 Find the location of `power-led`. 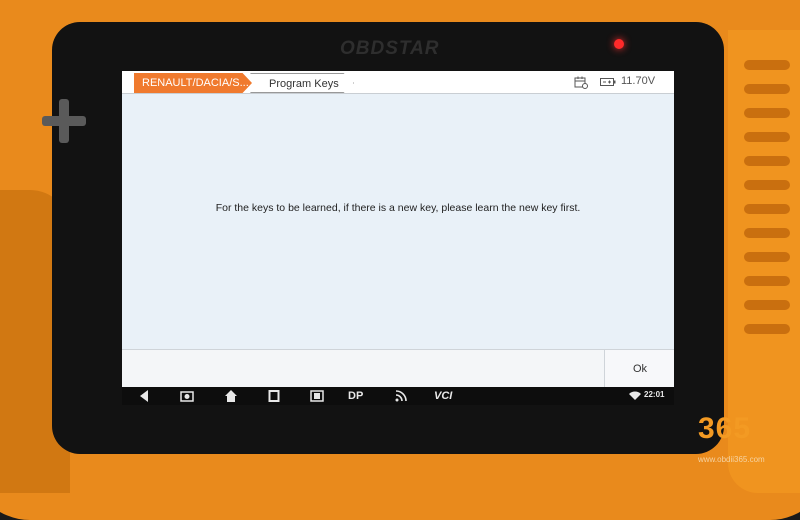

power-led is located at coordinates (619, 44).